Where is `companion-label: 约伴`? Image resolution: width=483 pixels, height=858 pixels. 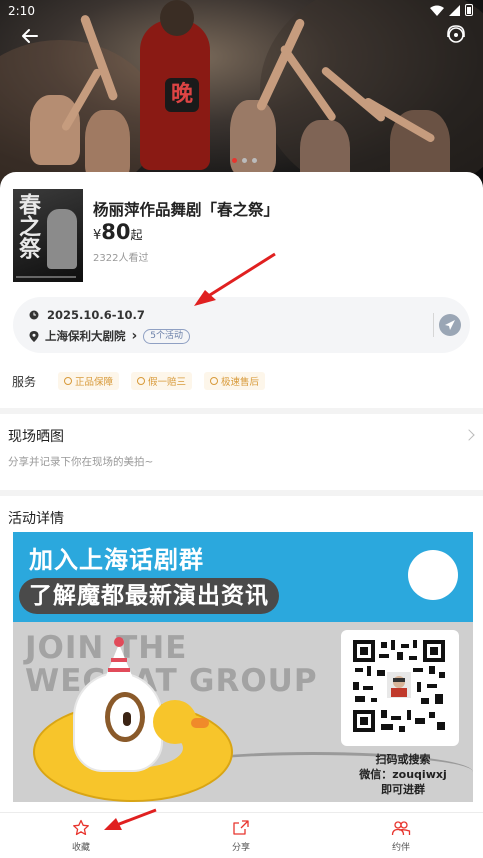
companion-label: 约伴 is located at coordinates (400, 848).